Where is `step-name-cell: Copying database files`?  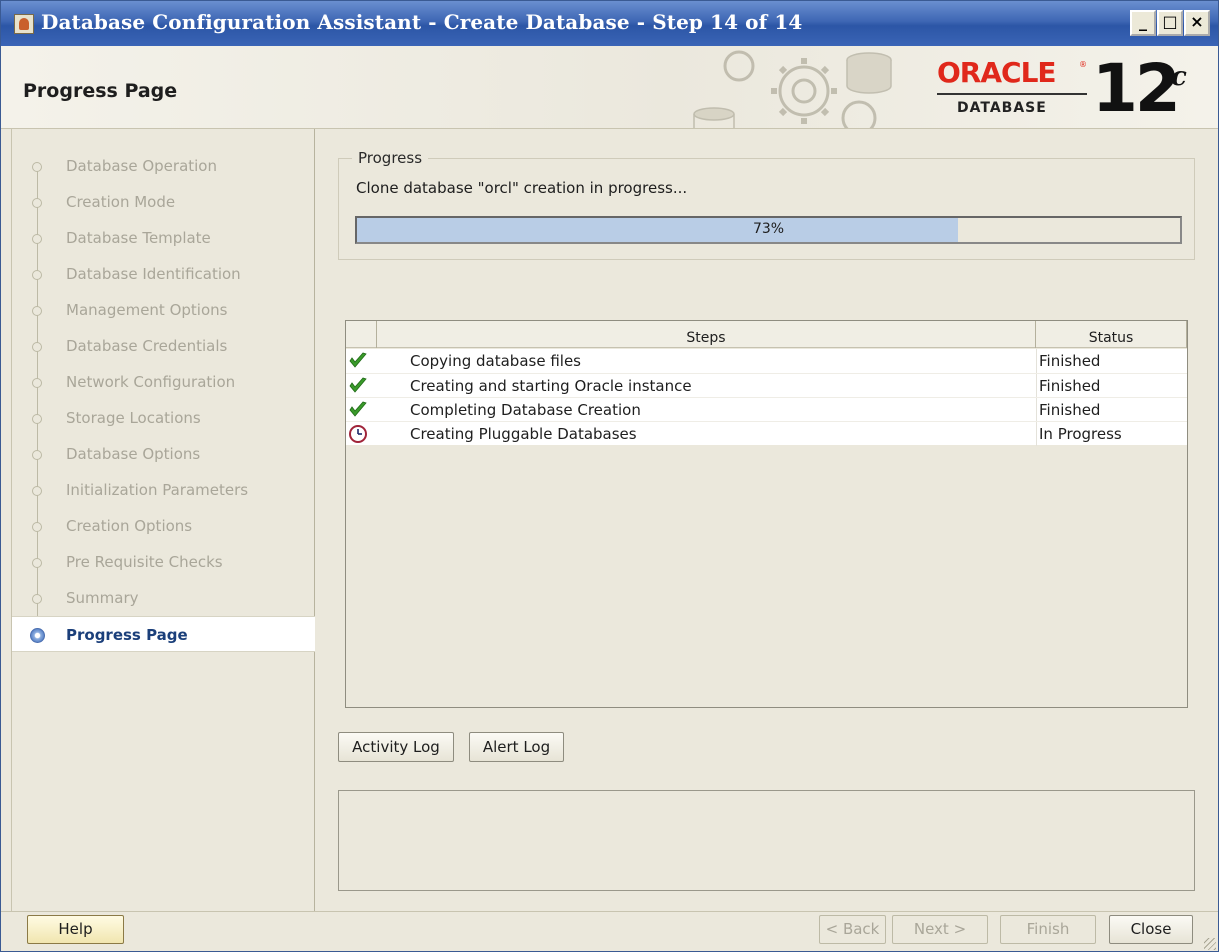 step-name-cell: Copying database files is located at coordinates (495, 361).